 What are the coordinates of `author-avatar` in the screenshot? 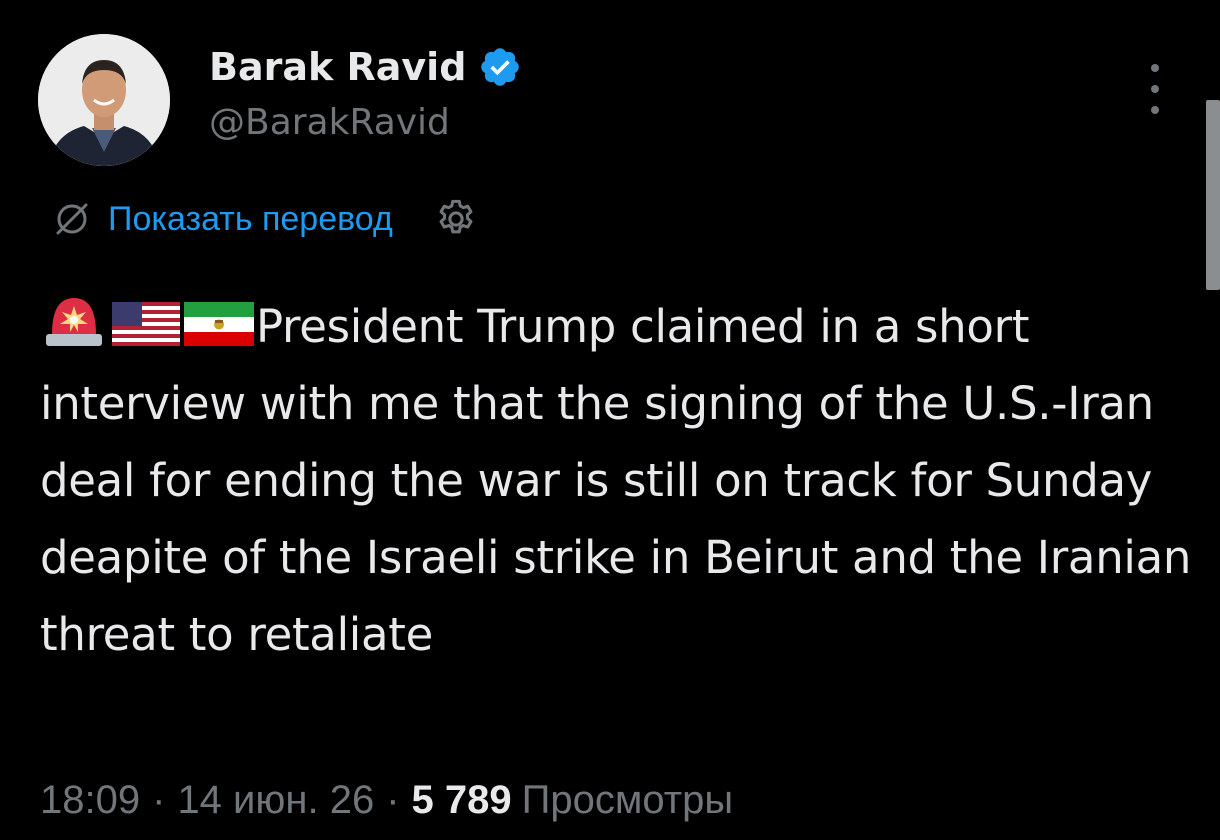 It's located at (104, 100).